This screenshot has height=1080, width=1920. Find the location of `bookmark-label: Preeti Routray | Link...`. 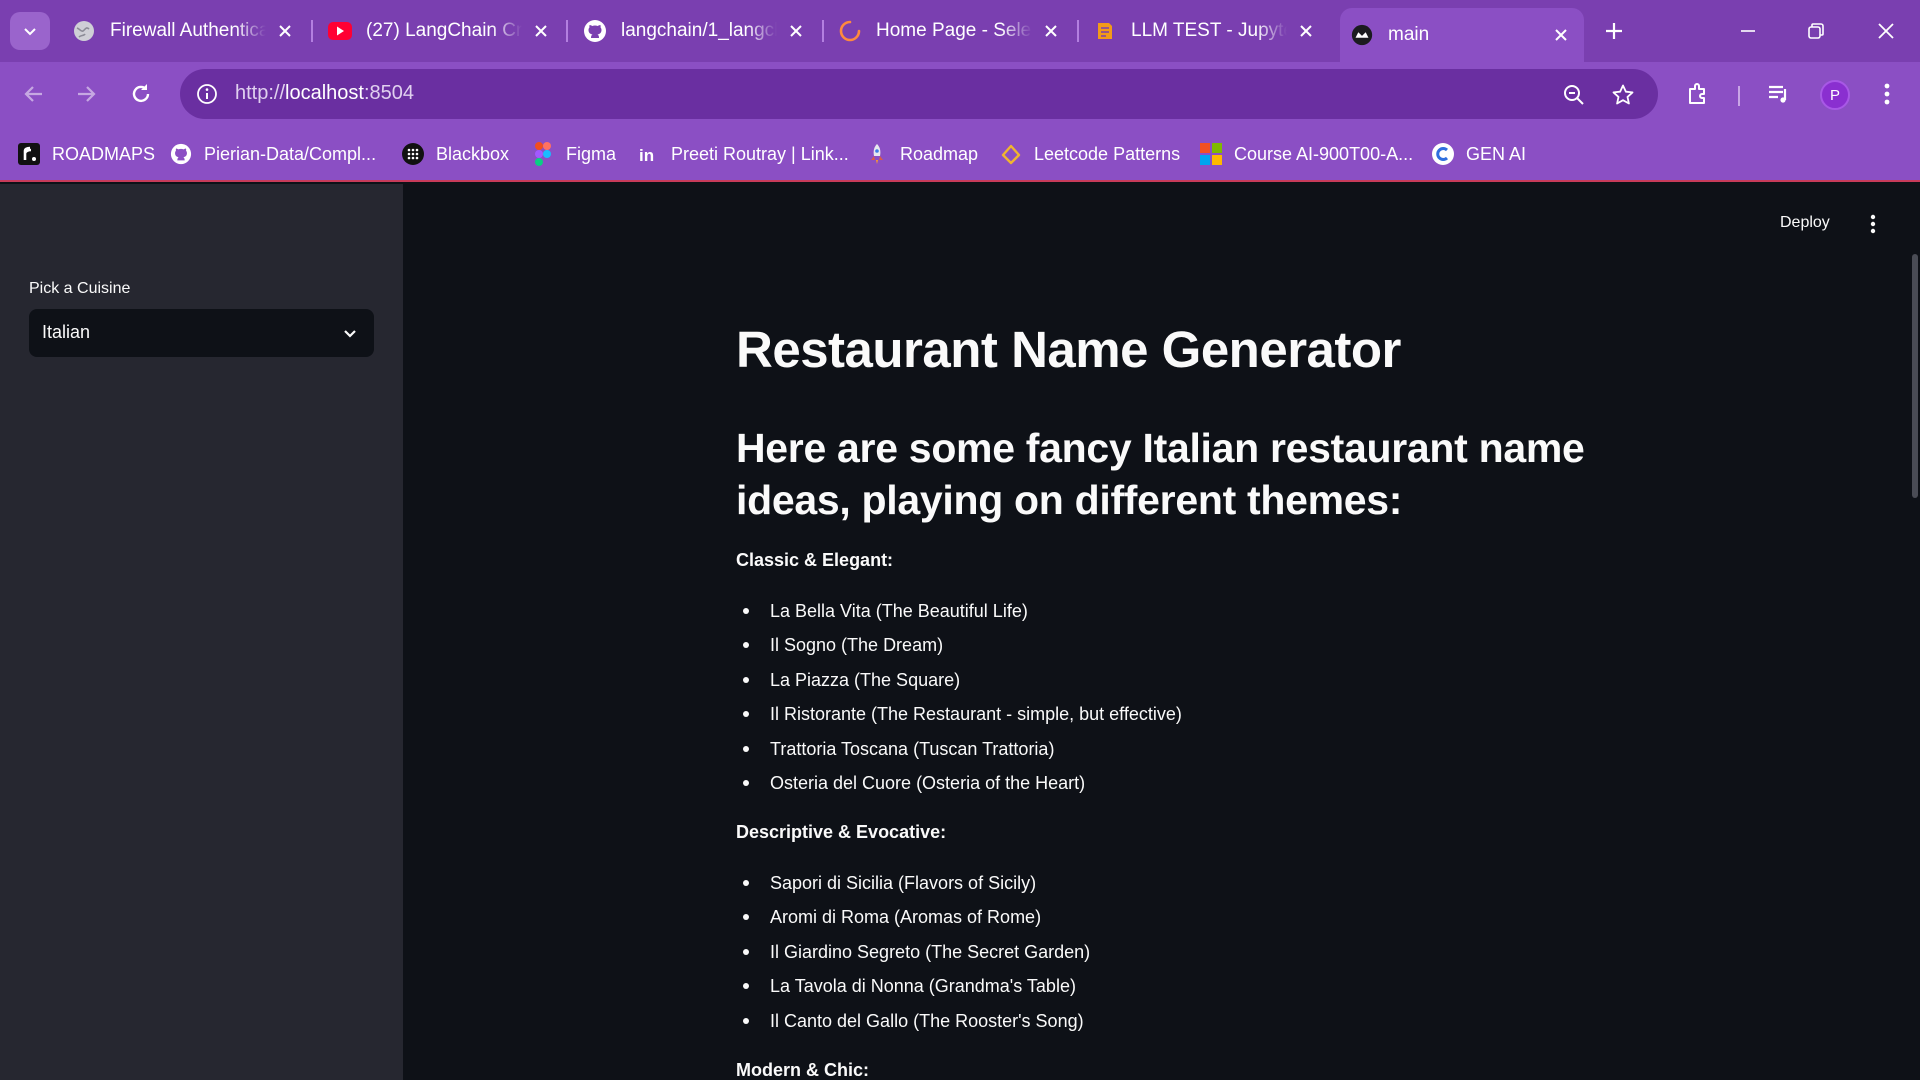

bookmark-label: Preeti Routray | Link... is located at coordinates (760, 153).